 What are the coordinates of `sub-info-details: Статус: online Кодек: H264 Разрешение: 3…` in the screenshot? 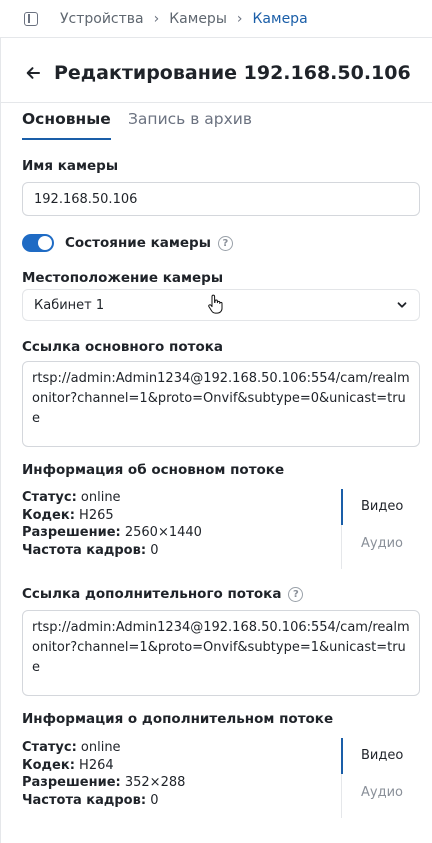 It's located at (103, 774).